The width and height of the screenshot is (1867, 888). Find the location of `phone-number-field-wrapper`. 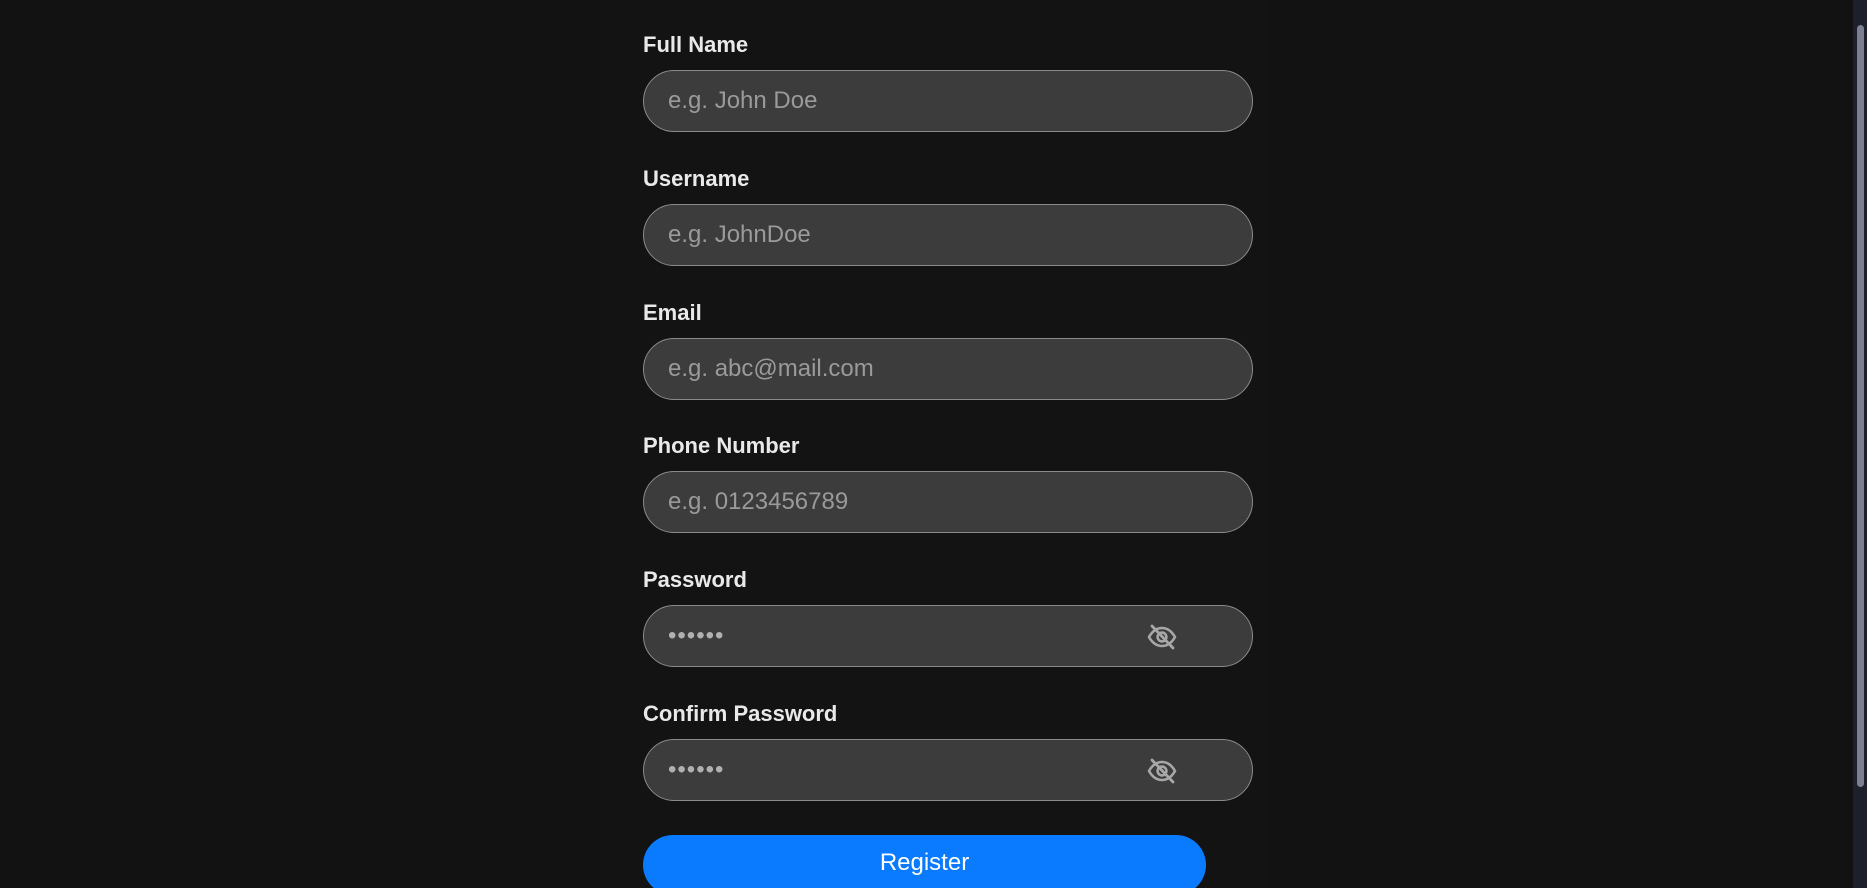

phone-number-field-wrapper is located at coordinates (948, 502).